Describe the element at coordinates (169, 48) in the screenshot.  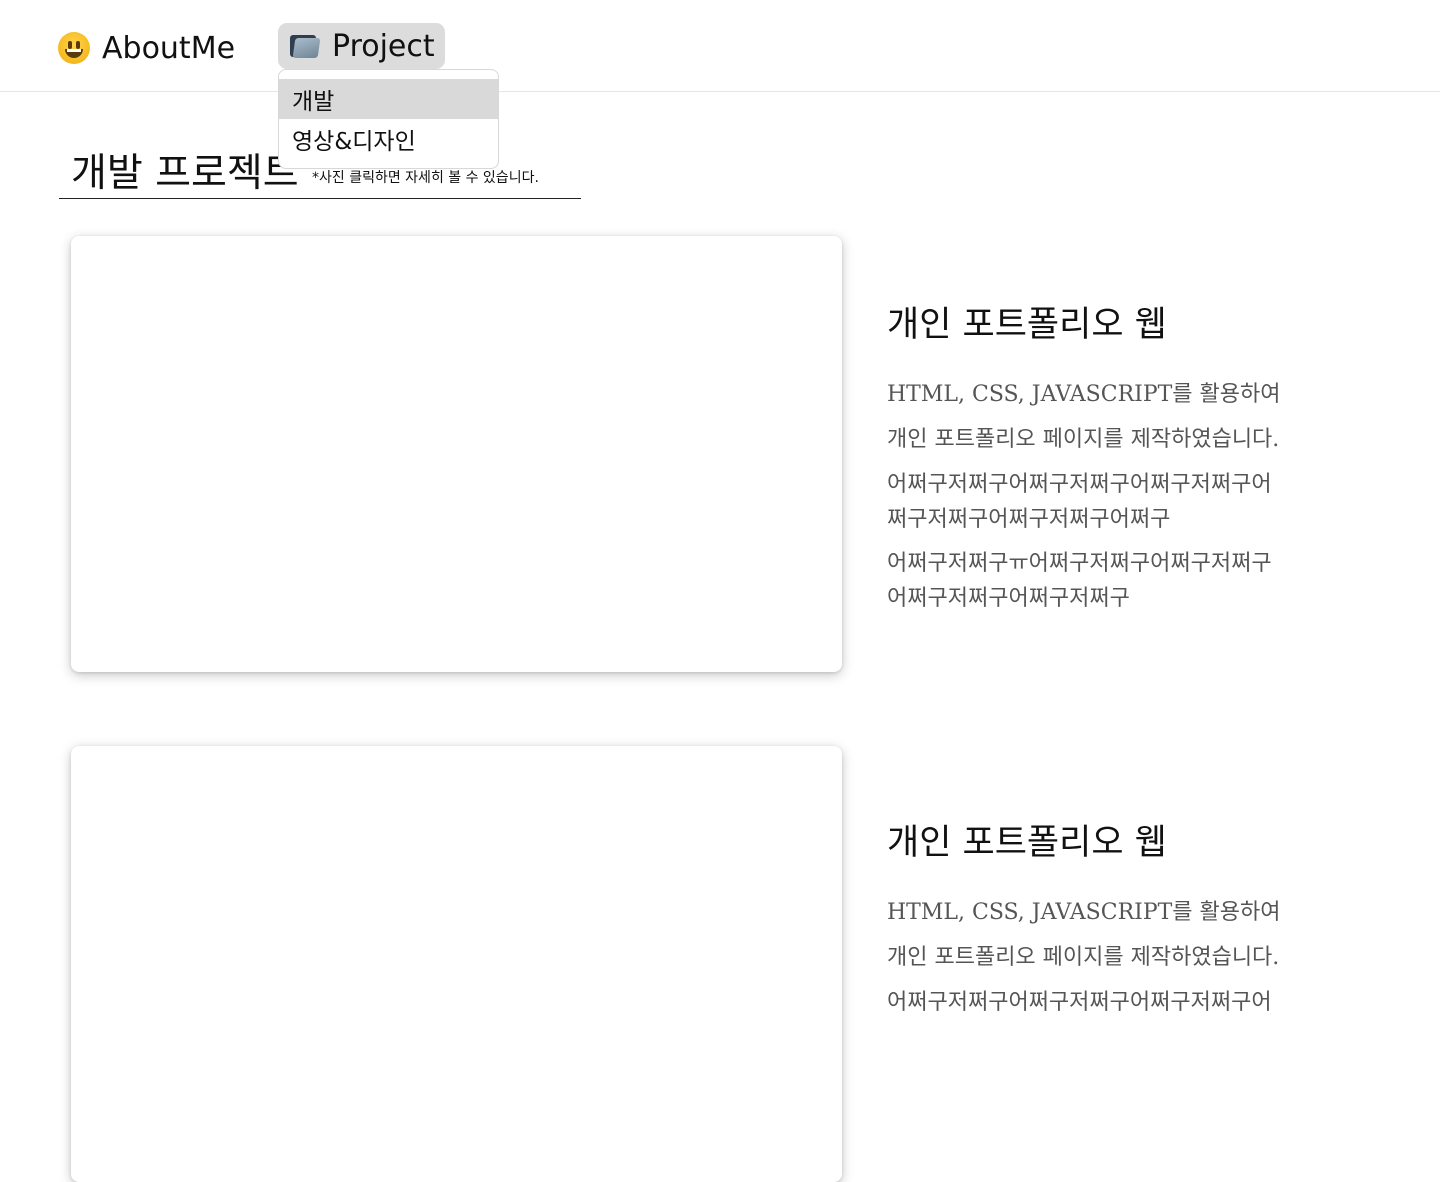
I see `nav-aboutme-label: AboutMe` at that location.